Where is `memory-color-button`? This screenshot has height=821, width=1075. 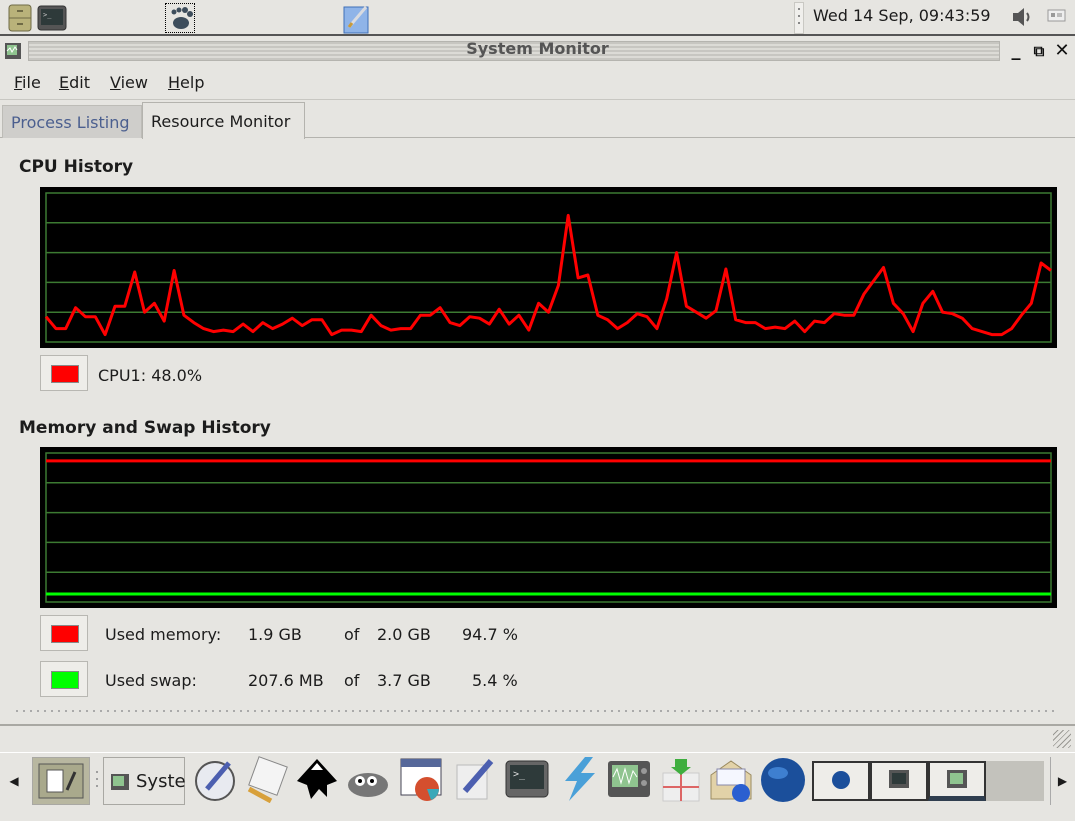 memory-color-button is located at coordinates (64, 633).